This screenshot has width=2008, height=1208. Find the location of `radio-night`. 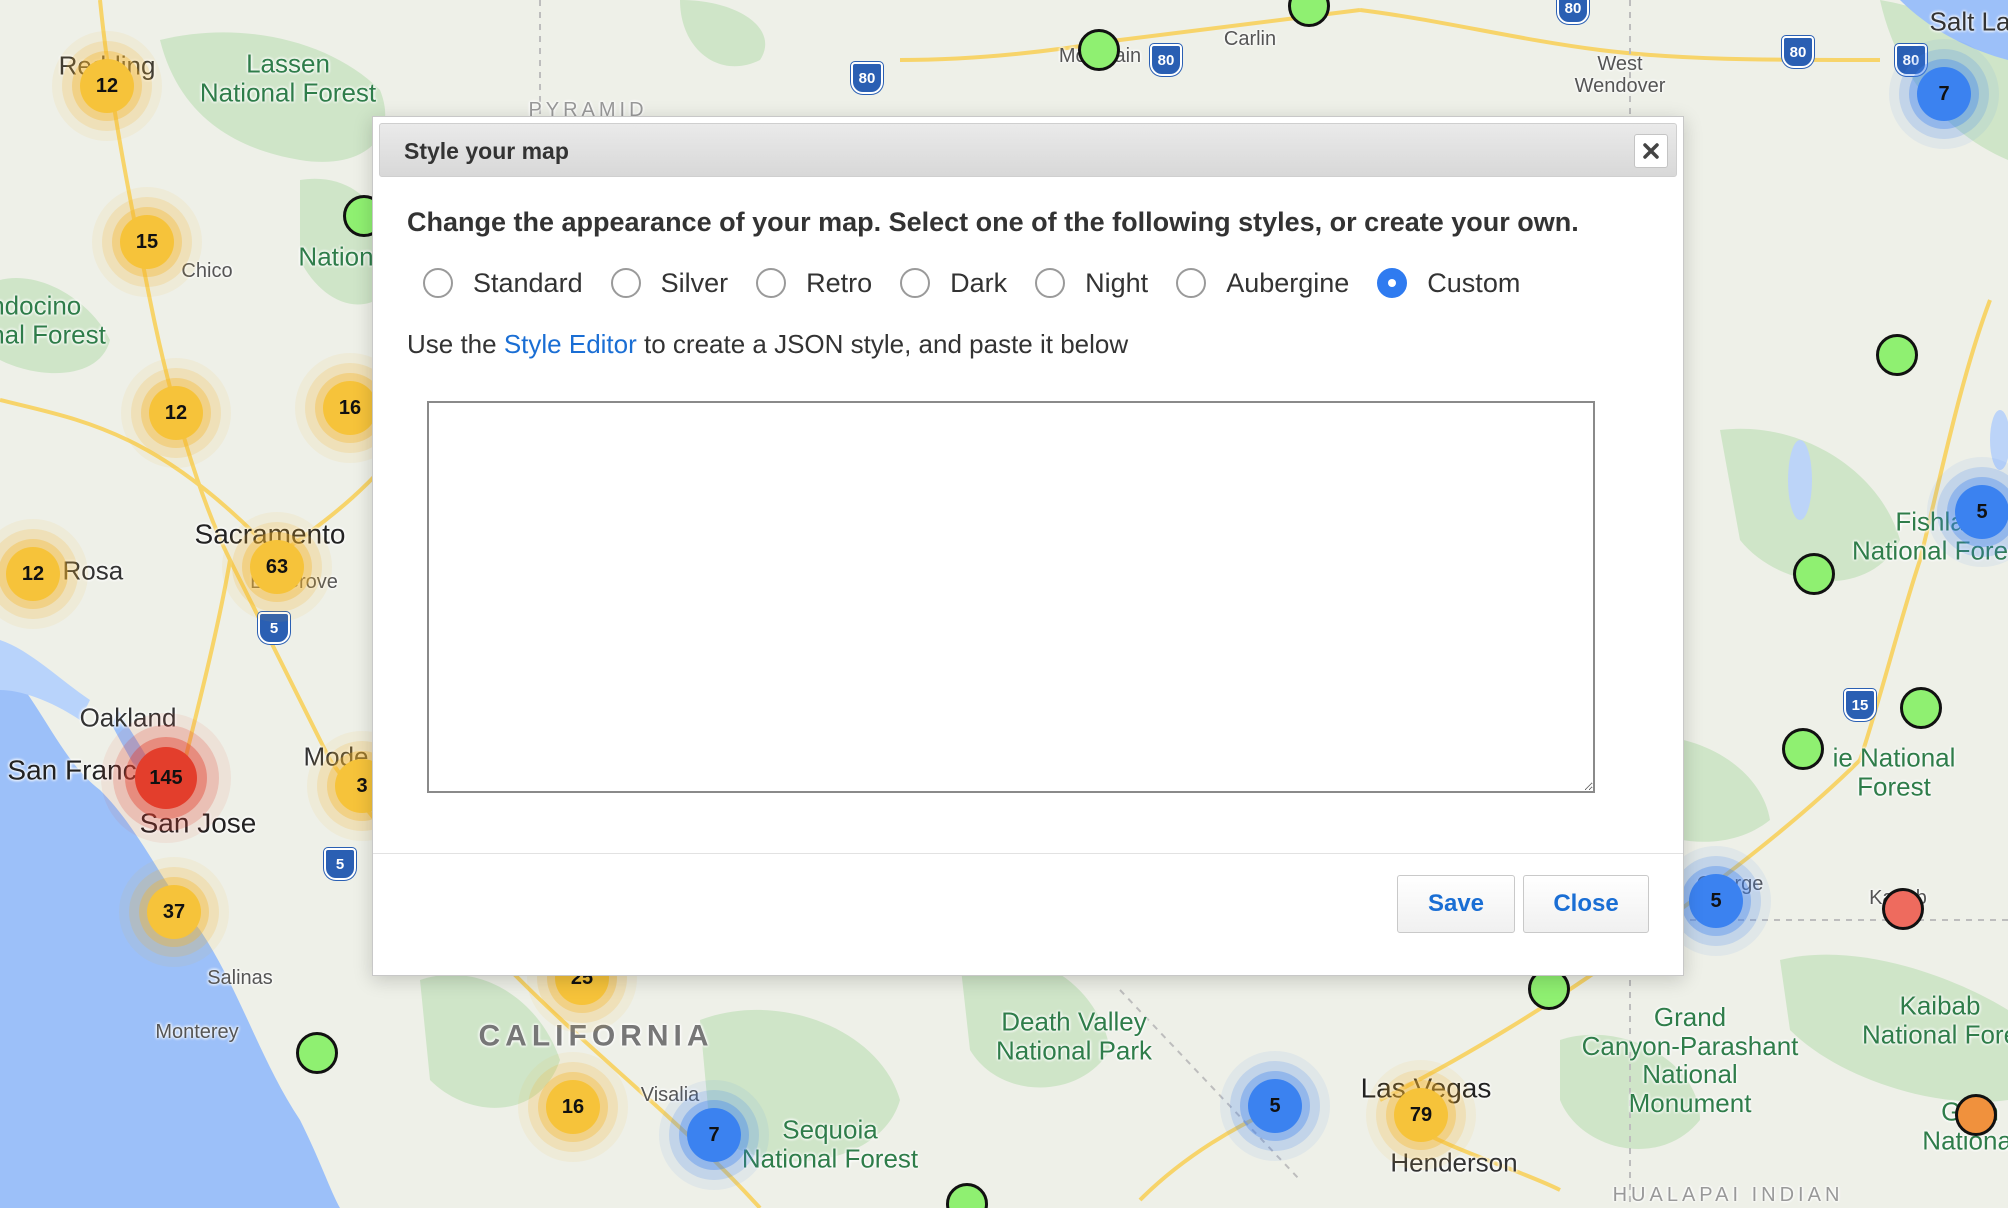

radio-night is located at coordinates (1050, 283).